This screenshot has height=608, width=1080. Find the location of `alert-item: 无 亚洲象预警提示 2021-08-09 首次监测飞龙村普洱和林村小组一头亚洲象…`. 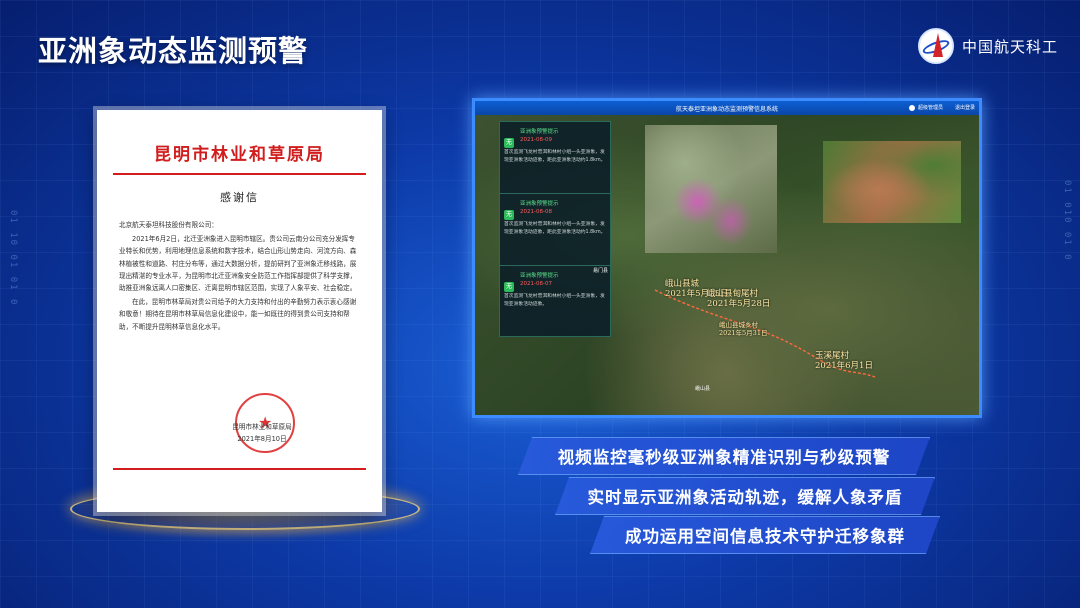

alert-item: 无 亚洲象预警提示 2021-08-09 首次监测飞龙村普洱和林村小组一头亚洲象… is located at coordinates (555, 158).